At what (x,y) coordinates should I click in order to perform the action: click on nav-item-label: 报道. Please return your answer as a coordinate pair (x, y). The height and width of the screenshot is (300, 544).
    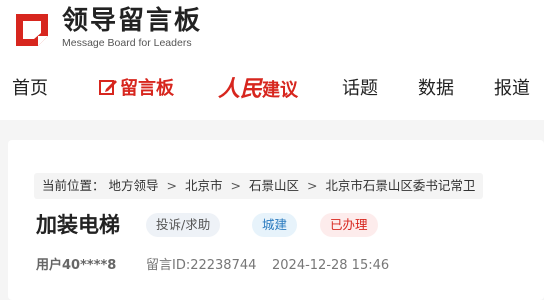
    Looking at the image, I should click on (512, 88).